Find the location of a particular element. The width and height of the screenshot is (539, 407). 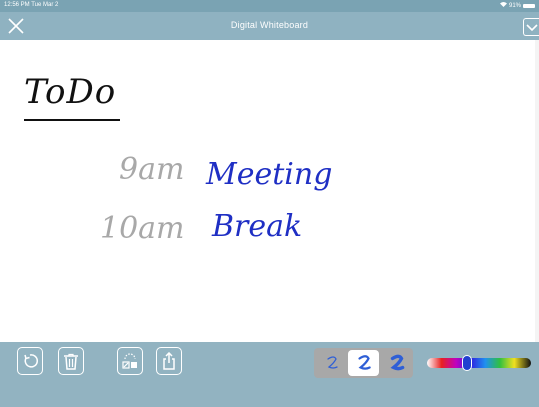

status-bar: 12:56 PM Tue Mar 2 91% is located at coordinates (269, 6).